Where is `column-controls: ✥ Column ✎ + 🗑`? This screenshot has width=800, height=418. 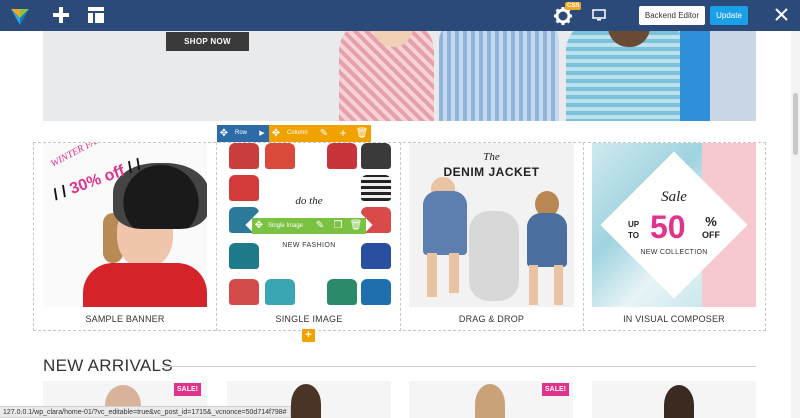 column-controls: ✥ Column ✎ + 🗑 is located at coordinates (320, 133).